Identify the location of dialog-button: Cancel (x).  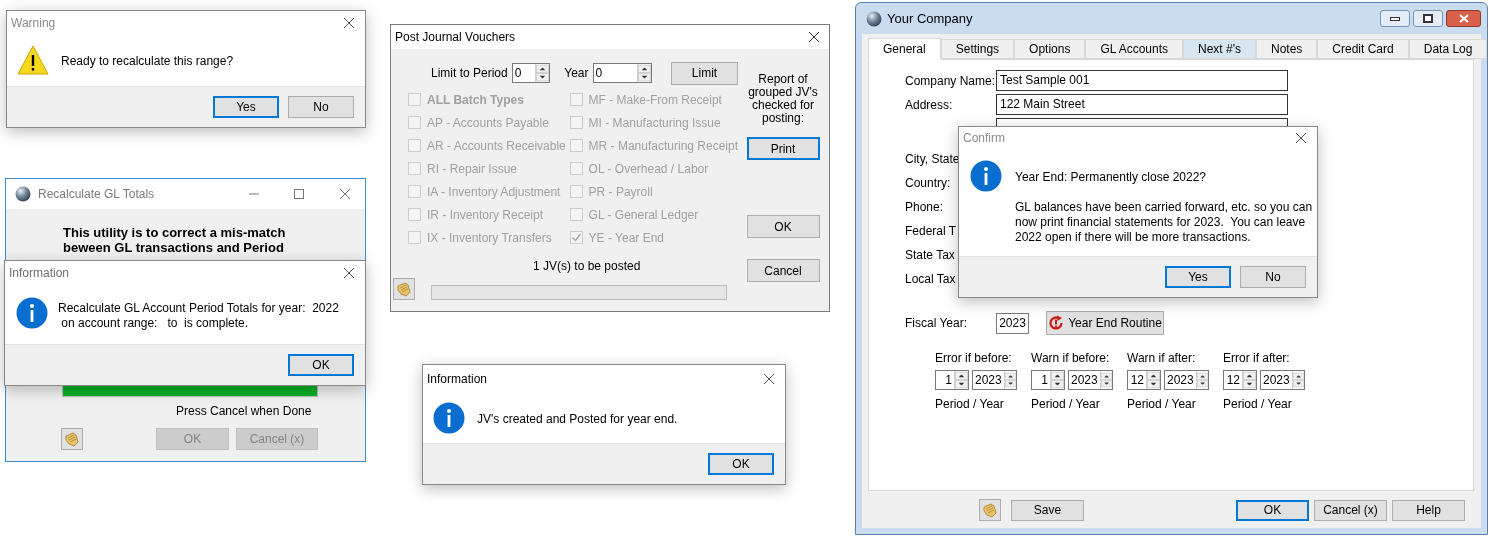
(1350, 510).